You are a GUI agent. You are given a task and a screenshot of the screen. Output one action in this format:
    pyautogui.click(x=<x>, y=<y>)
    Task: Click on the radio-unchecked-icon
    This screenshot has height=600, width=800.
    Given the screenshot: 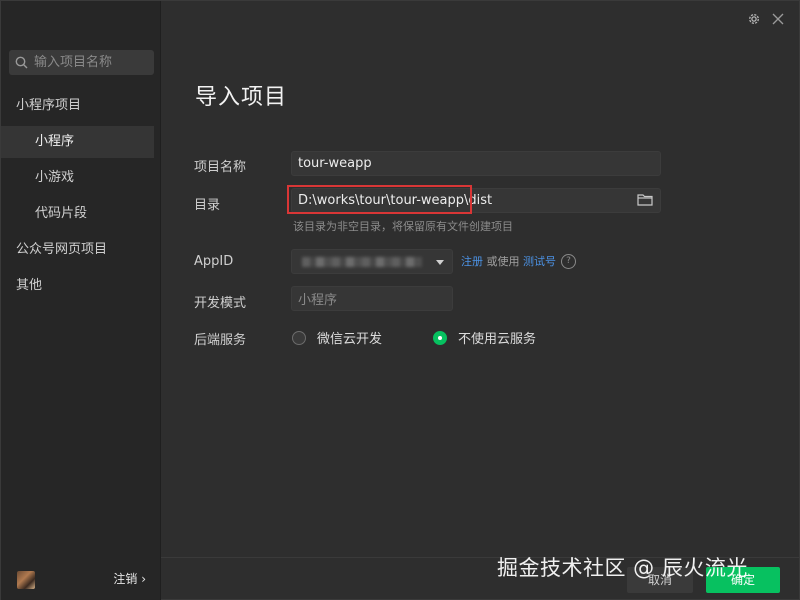 What is the action you would take?
    pyautogui.click(x=299, y=337)
    